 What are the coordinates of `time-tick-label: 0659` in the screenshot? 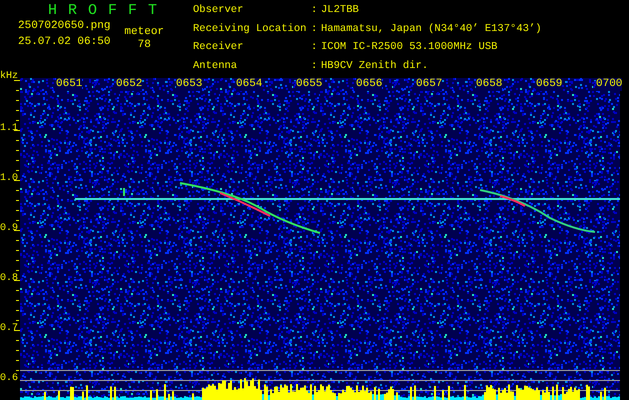 It's located at (549, 84).